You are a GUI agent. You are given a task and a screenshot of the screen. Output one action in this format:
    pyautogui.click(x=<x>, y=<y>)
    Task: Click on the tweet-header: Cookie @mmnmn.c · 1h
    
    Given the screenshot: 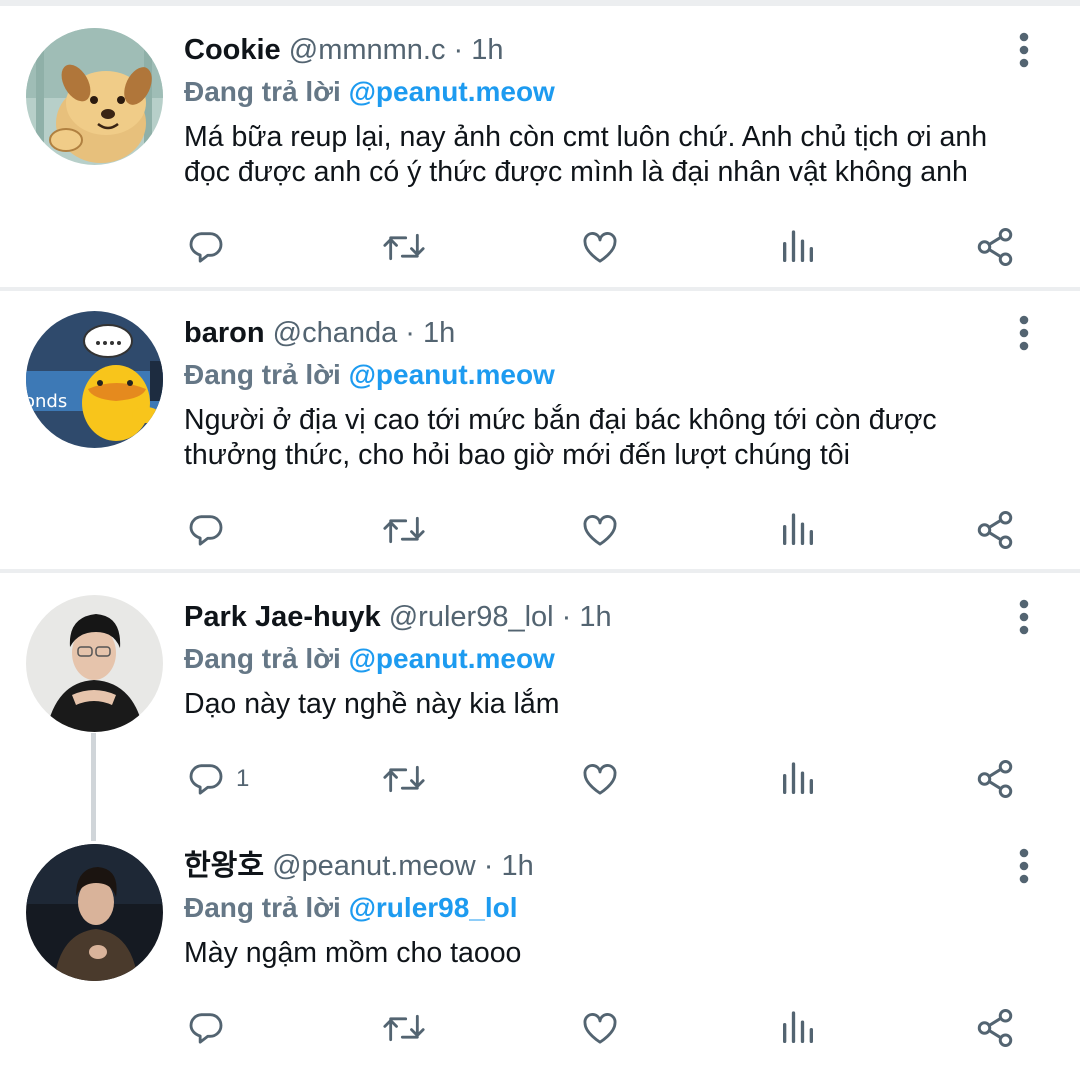 What is the action you would take?
    pyautogui.click(x=344, y=50)
    